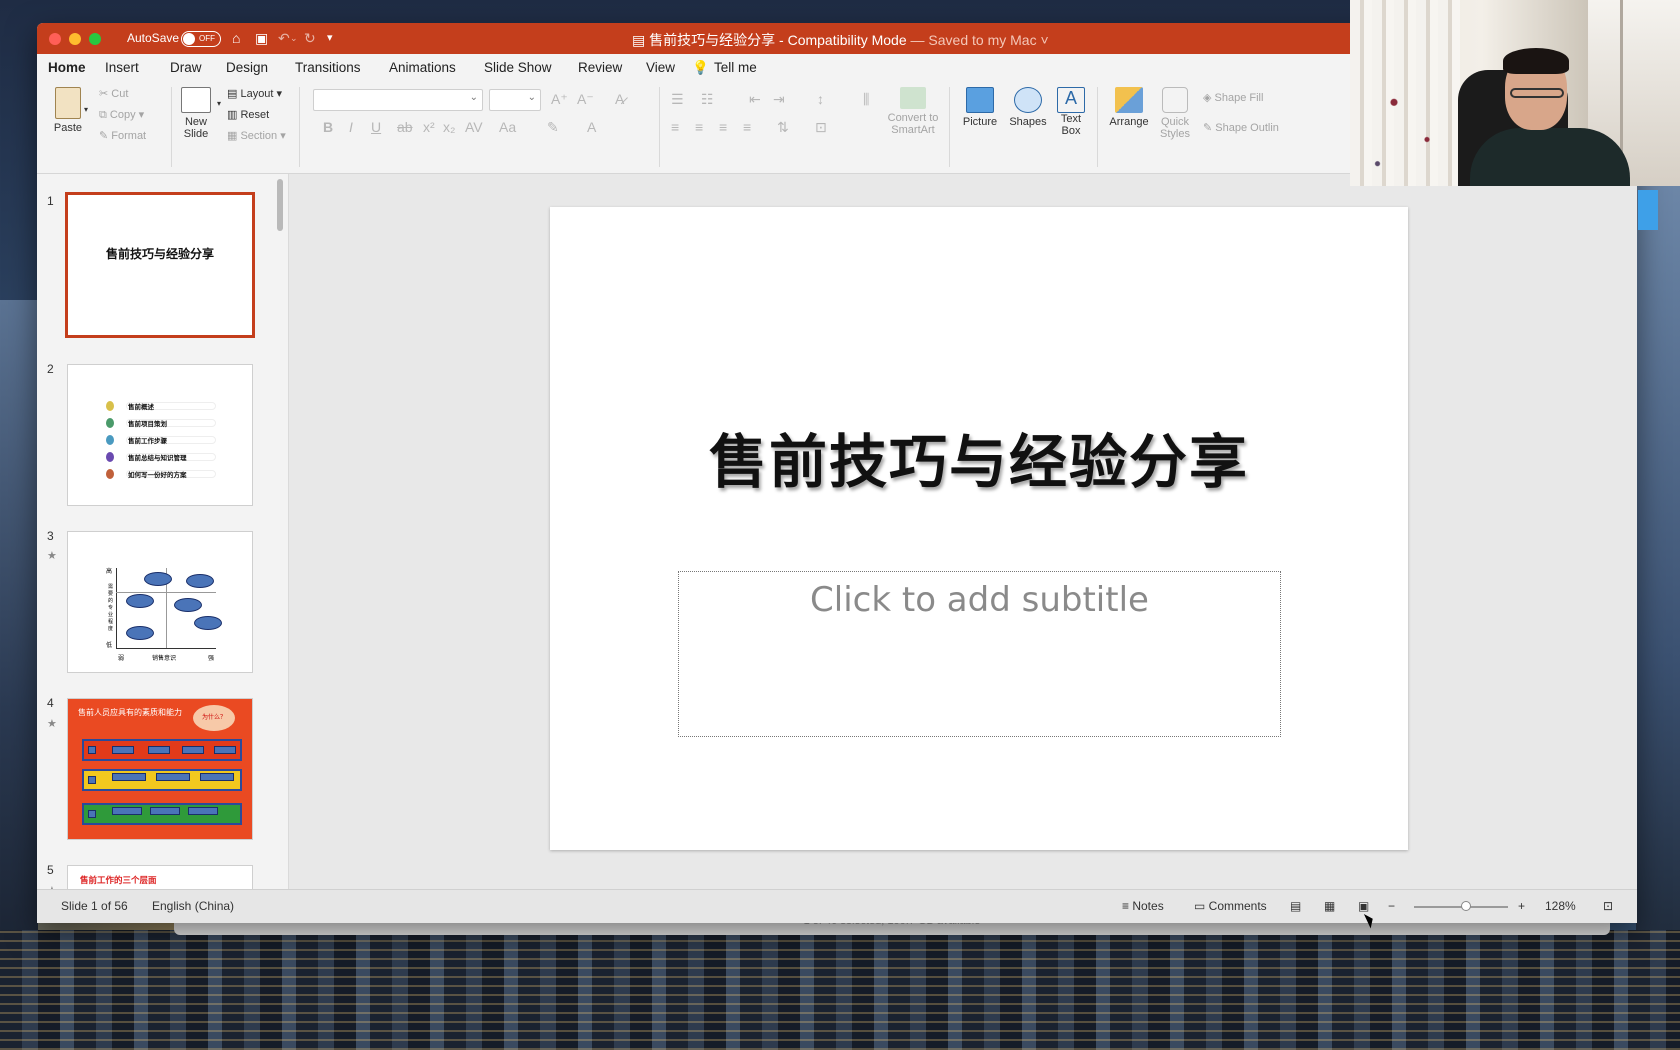 This screenshot has height=1050, width=1680. Describe the element at coordinates (254, 93) in the screenshot. I see `layout-button: ▤ Layout ▾` at that location.